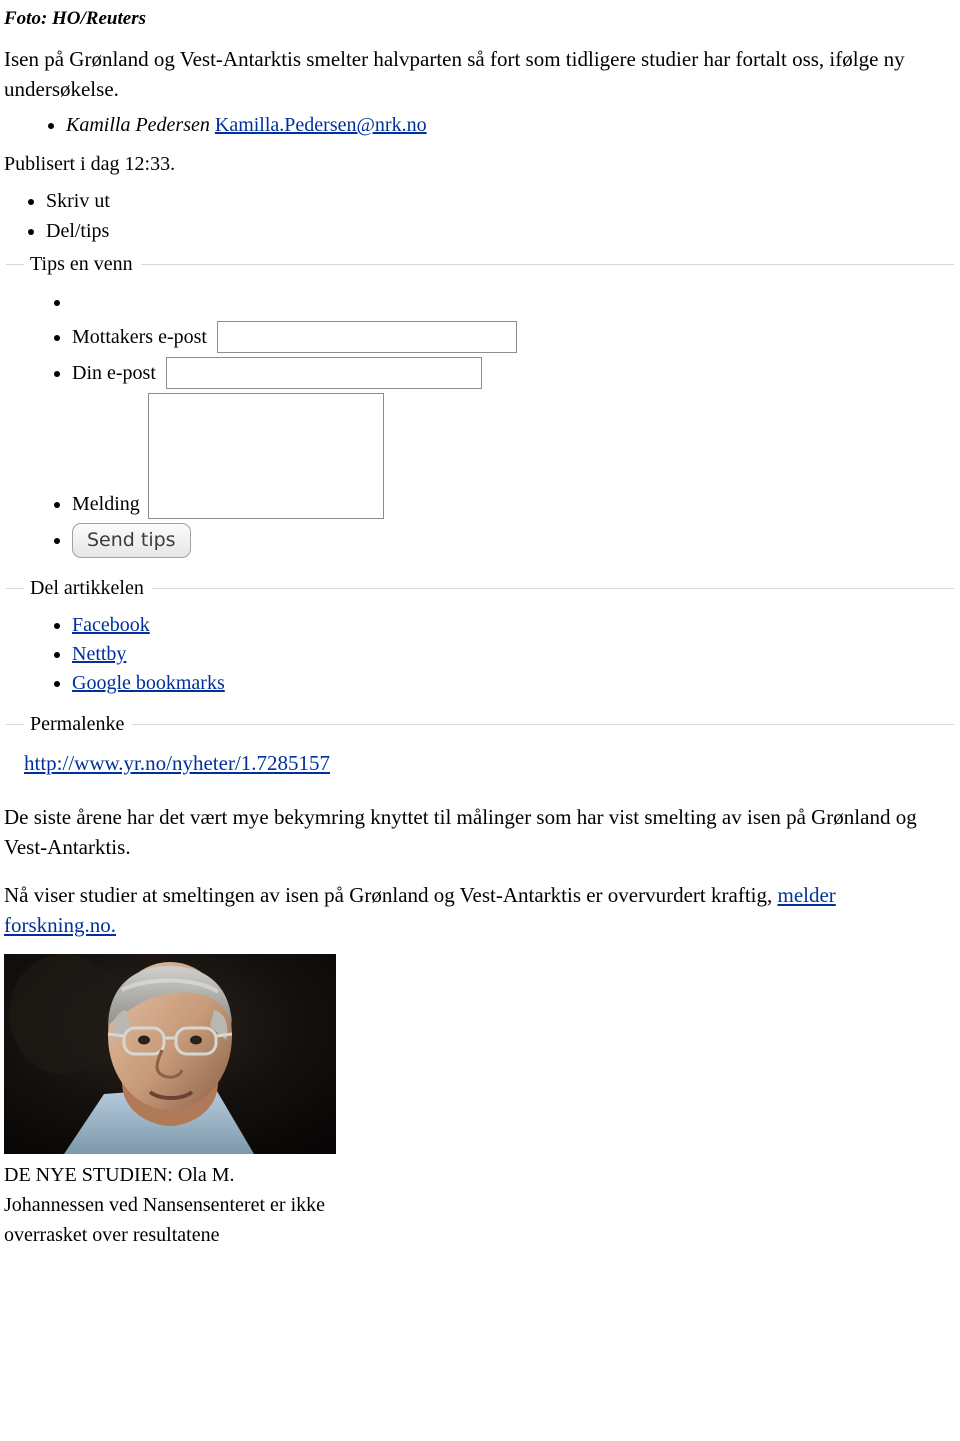  I want to click on share-link-nettby: Nettby, so click(99, 654).